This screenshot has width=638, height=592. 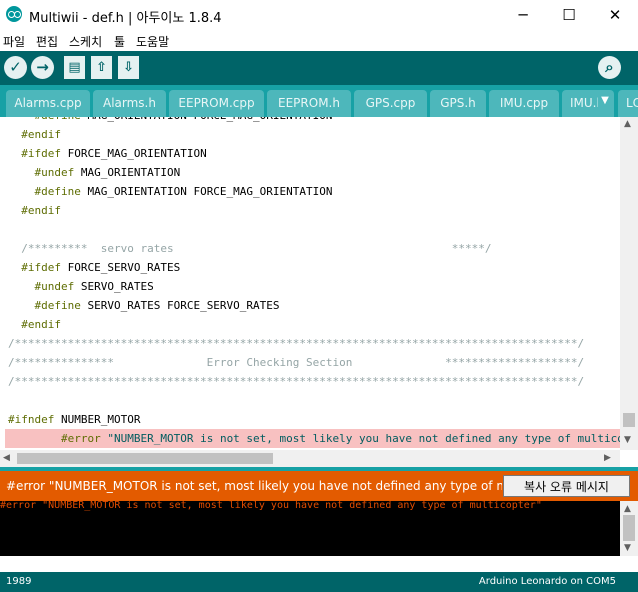 I want to click on tab-menu-icon: ▼, so click(x=605, y=101).